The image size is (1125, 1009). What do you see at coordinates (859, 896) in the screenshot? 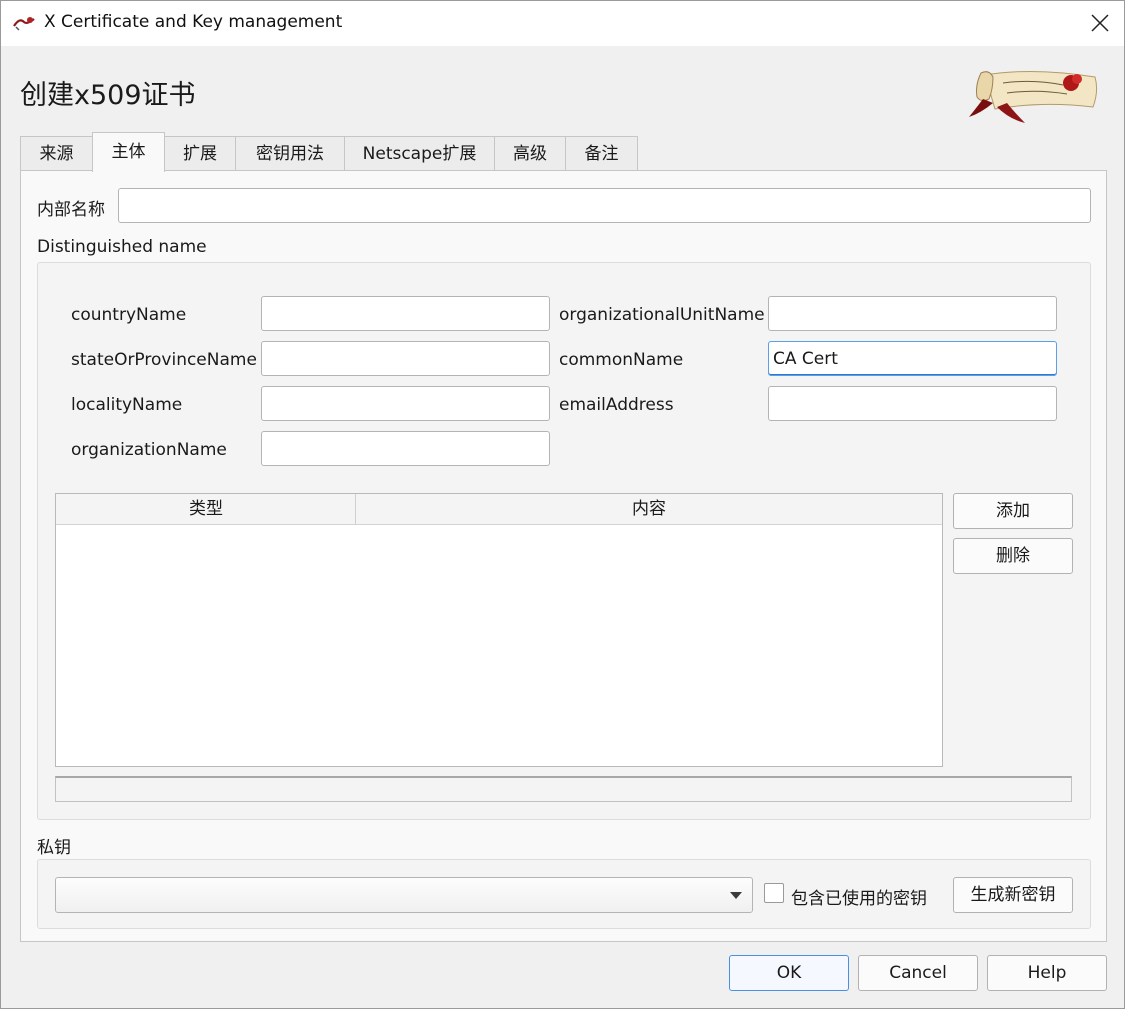
I see `include-used-keys-label: 包含已使用的密钥` at bounding box center [859, 896].